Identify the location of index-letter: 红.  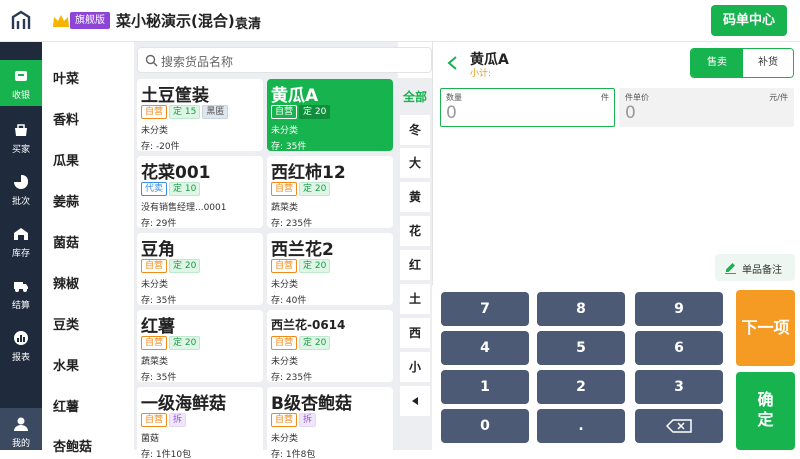
(415, 265).